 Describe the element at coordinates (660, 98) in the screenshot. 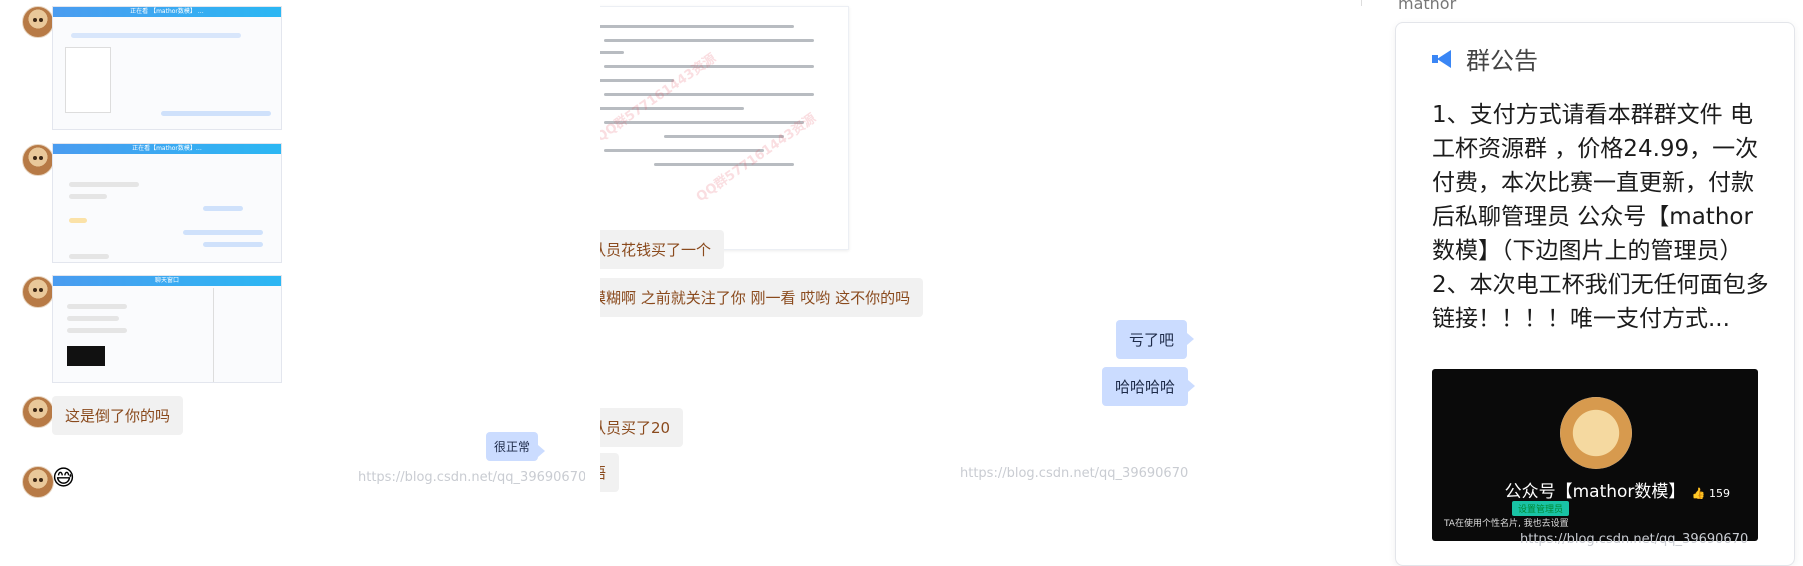

I see `doc-watermark: QQ群577161443资源` at that location.